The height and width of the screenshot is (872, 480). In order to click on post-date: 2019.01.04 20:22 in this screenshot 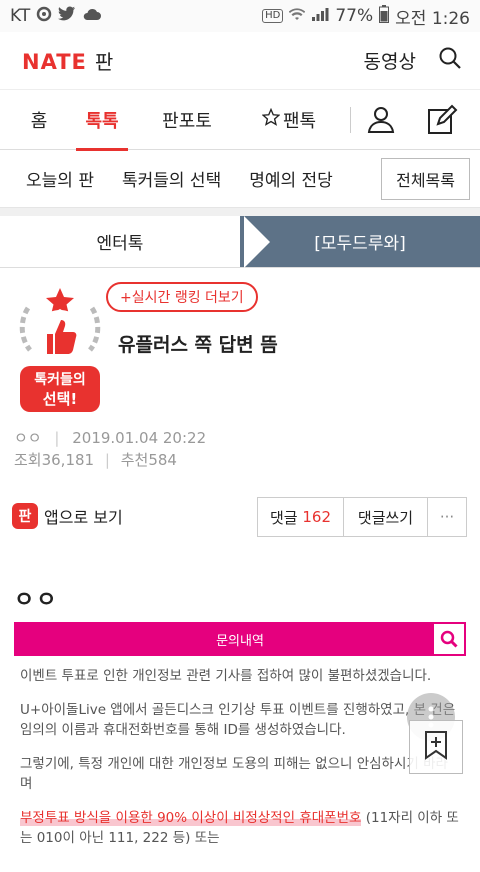, I will do `click(139, 438)`.